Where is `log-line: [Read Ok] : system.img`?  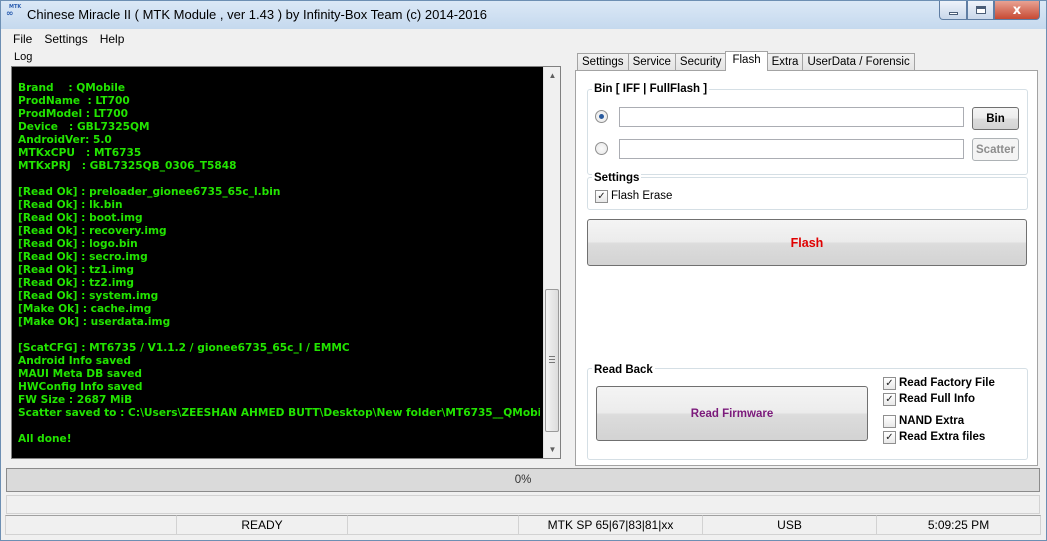
log-line: [Read Ok] : system.img is located at coordinates (88, 296).